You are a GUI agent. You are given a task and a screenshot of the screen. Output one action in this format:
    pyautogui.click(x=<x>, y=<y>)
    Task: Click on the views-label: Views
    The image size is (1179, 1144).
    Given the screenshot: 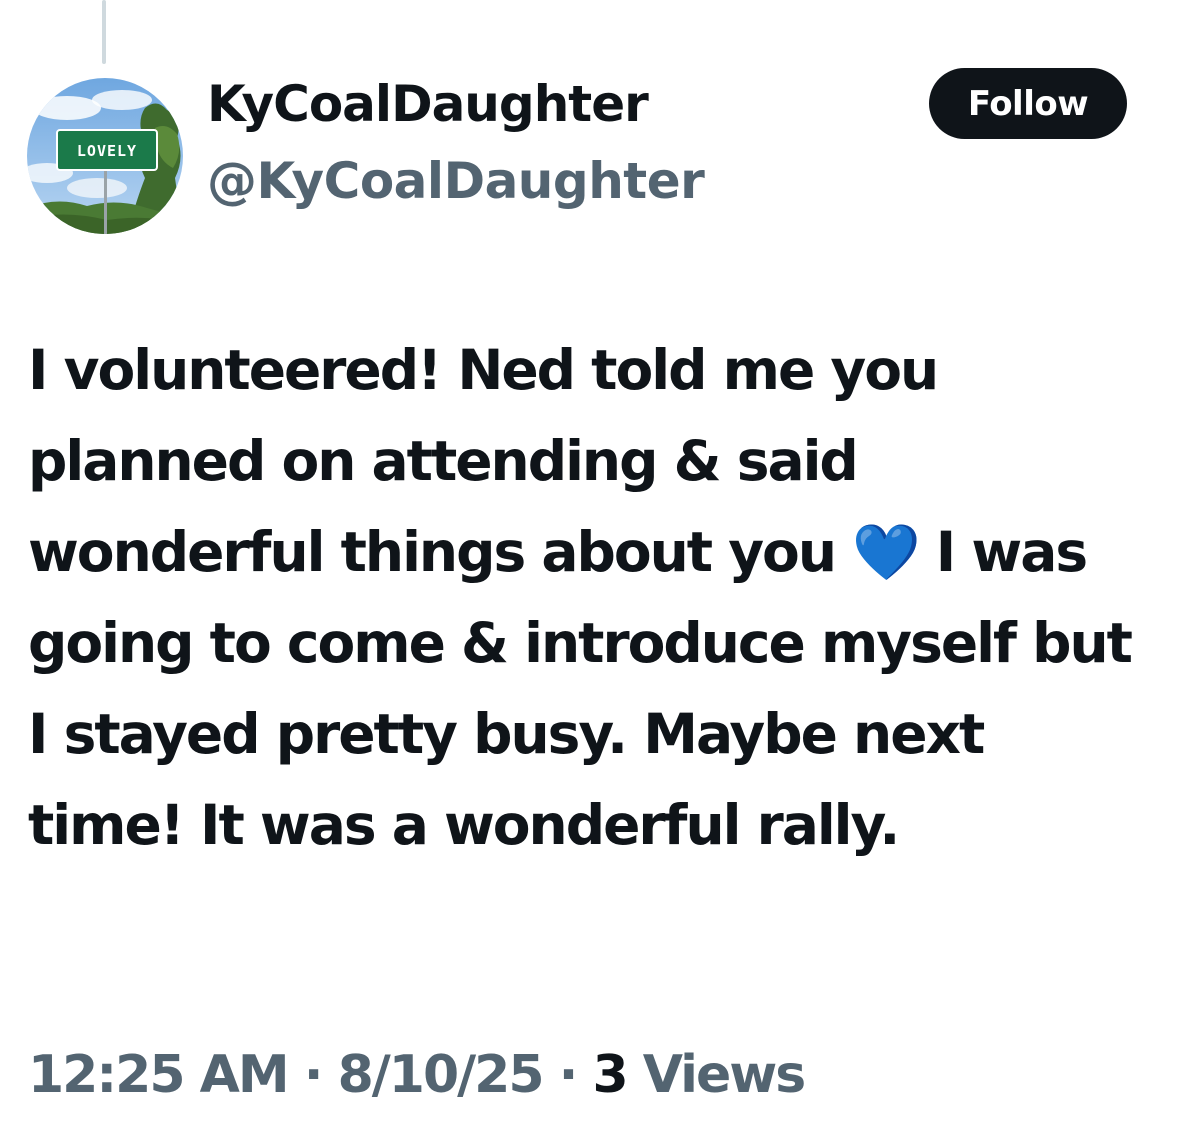 What is the action you would take?
    pyautogui.click(x=724, y=1075)
    